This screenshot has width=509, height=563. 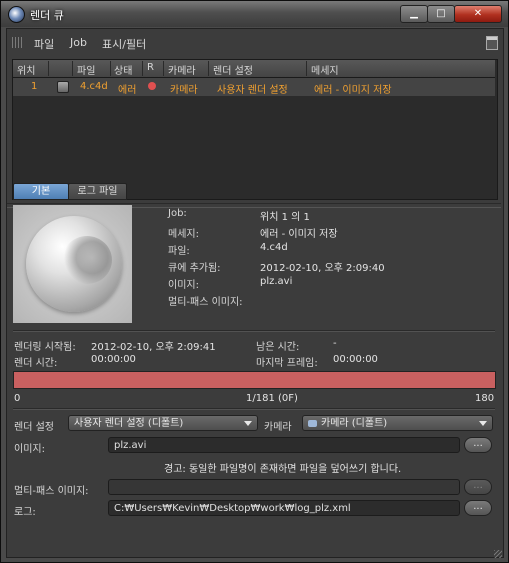 I want to click on info-multipass-label: 멀티-패스 이미지:, so click(x=205, y=302).